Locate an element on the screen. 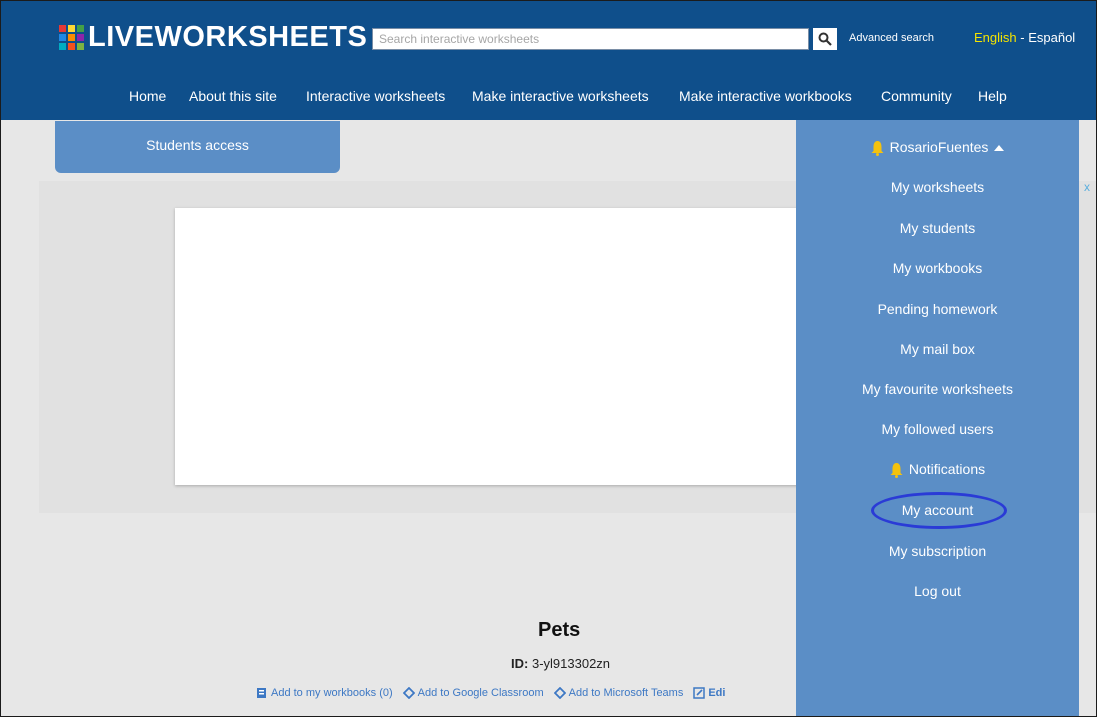  advanced-search-link: Advanced search is located at coordinates (891, 38).